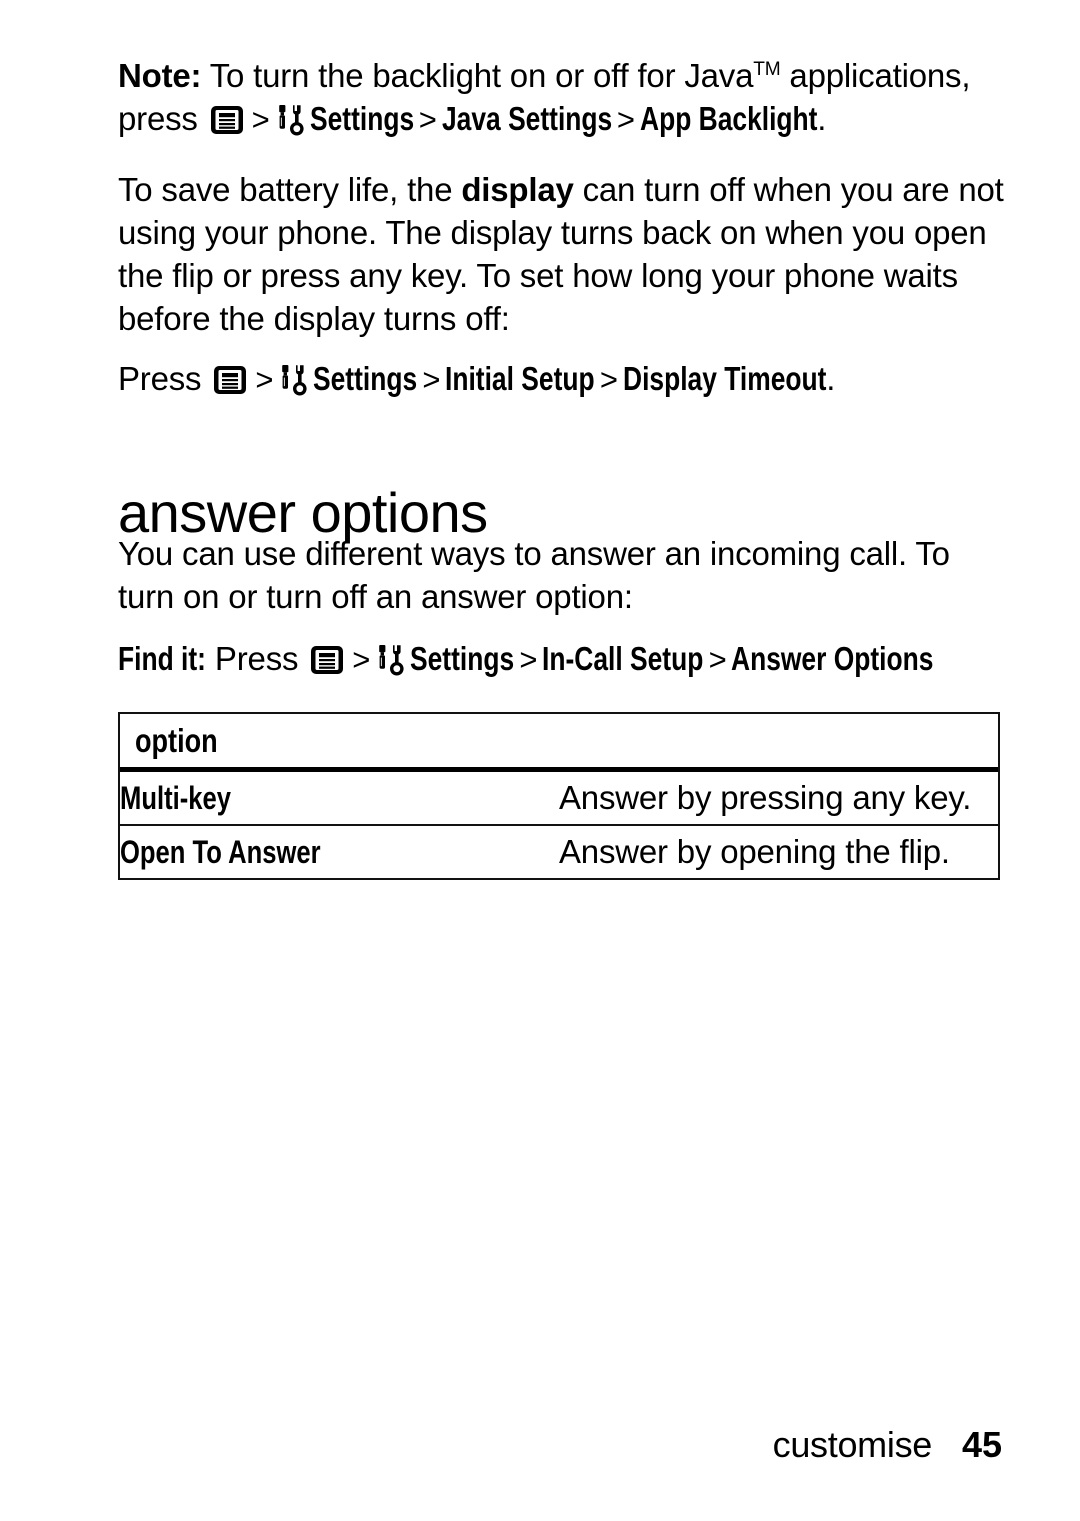 This screenshot has height=1521, width=1080. I want to click on find-it-prefix: Press, so click(256, 658).